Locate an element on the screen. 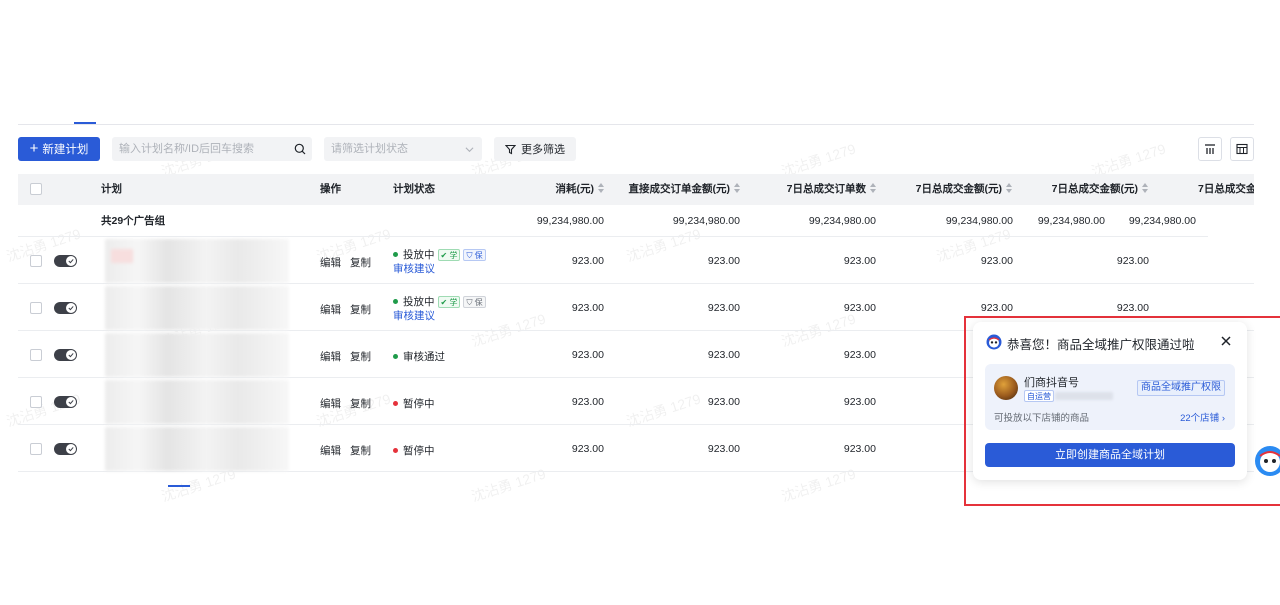 This screenshot has height=605, width=1280. tab-active-indicator is located at coordinates (85, 123).